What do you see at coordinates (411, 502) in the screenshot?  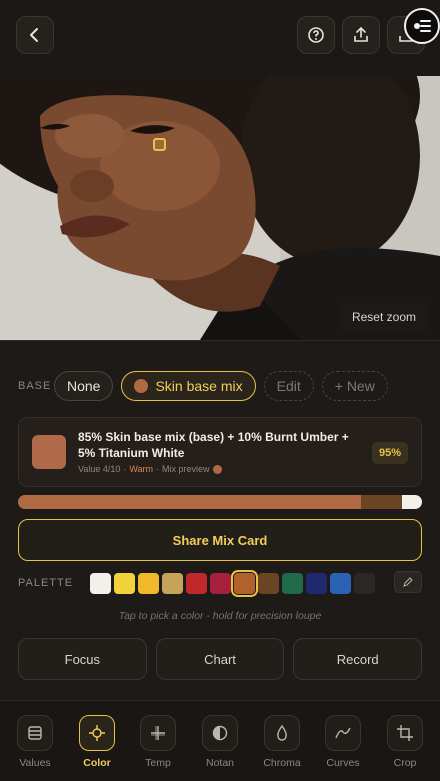 I see `mix-bar-segment-white` at bounding box center [411, 502].